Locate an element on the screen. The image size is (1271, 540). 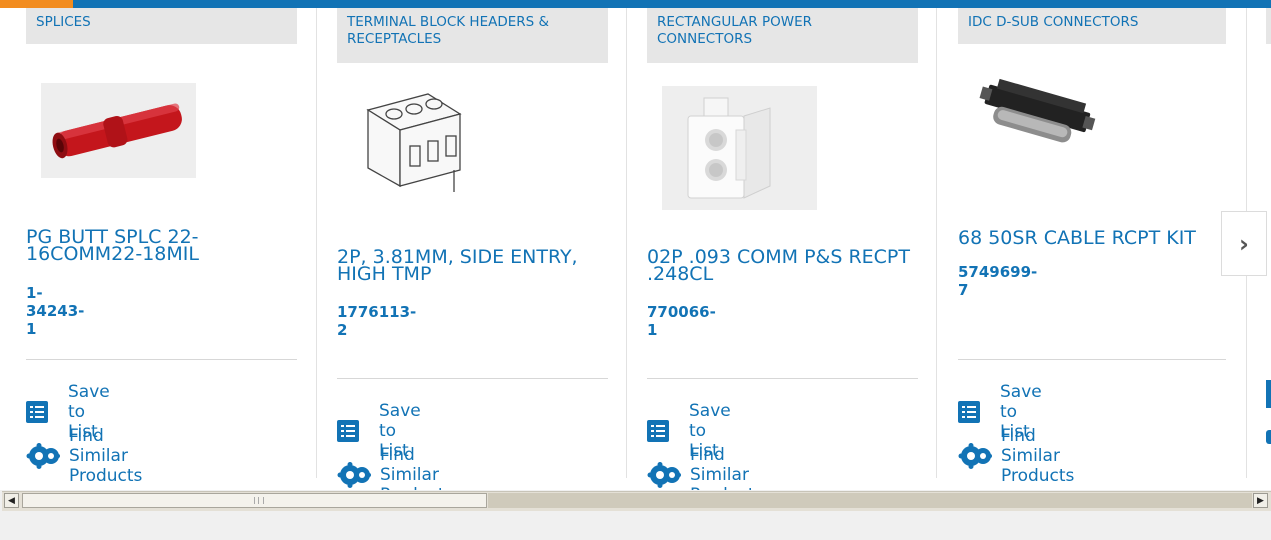
arrow-right-icon: ▶ is located at coordinates (1260, 500).